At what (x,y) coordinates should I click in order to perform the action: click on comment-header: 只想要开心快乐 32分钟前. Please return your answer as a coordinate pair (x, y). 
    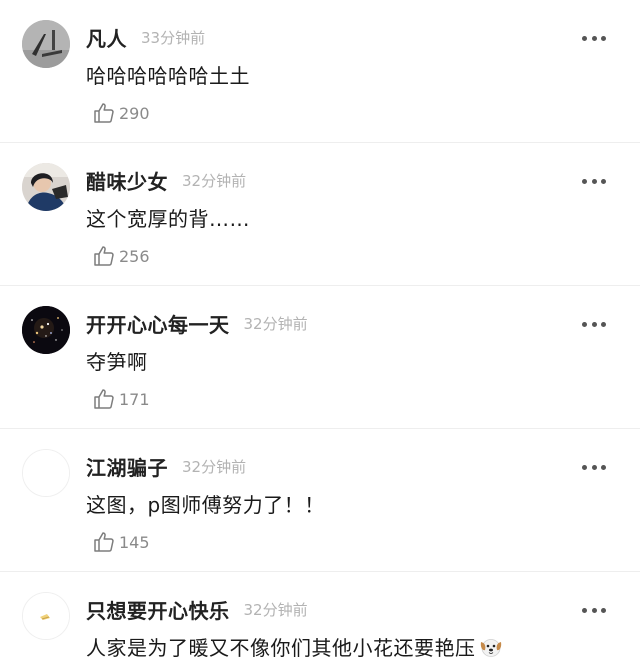
    Looking at the image, I should click on (197, 609).